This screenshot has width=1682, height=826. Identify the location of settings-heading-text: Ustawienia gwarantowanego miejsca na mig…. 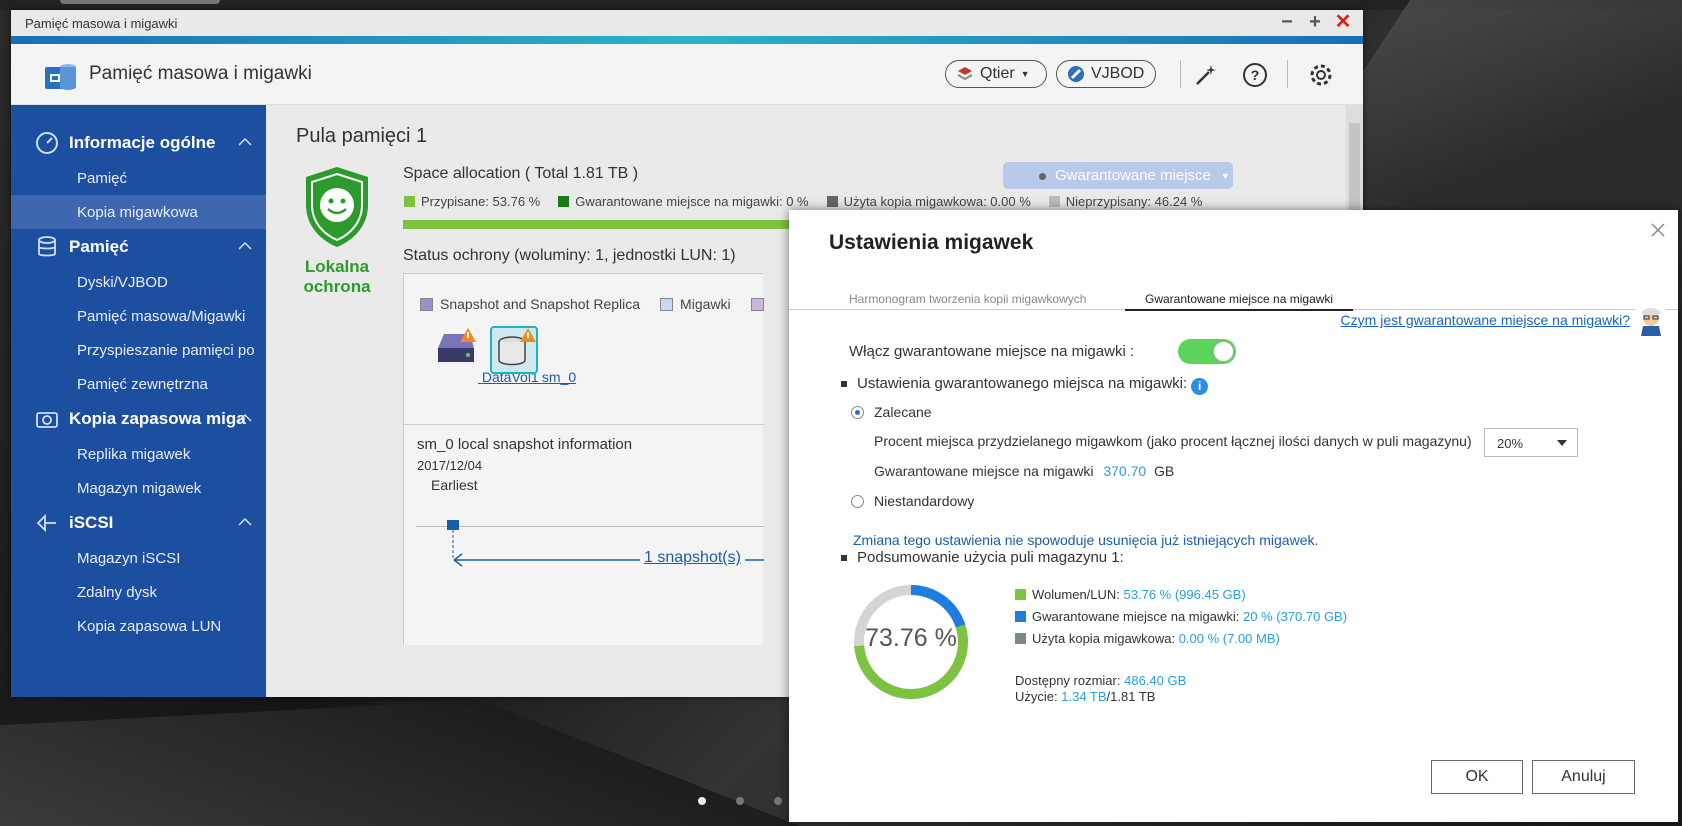
(1022, 383).